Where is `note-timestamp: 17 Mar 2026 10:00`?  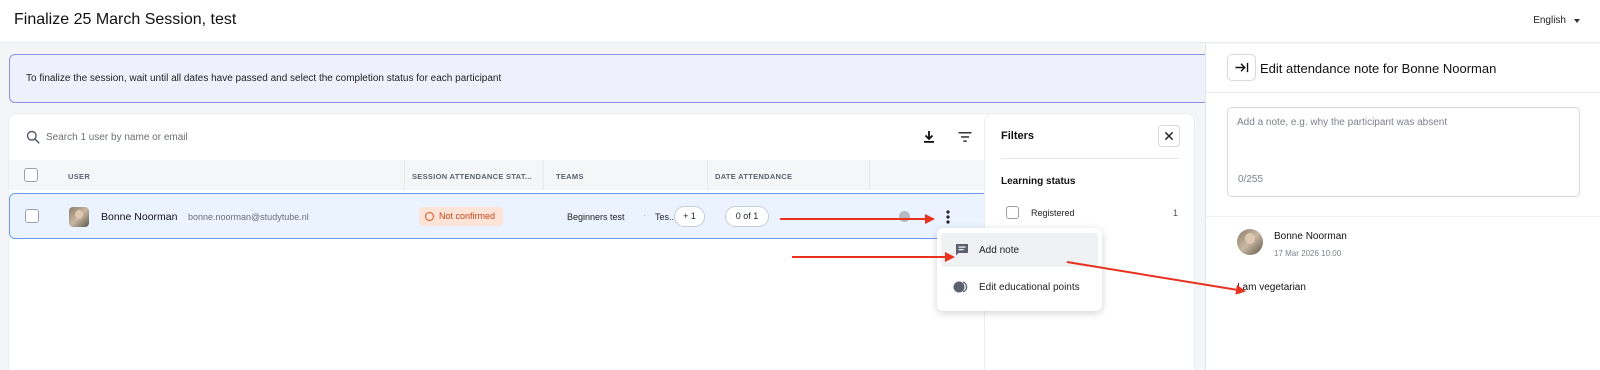
note-timestamp: 17 Mar 2026 10:00 is located at coordinates (1308, 253).